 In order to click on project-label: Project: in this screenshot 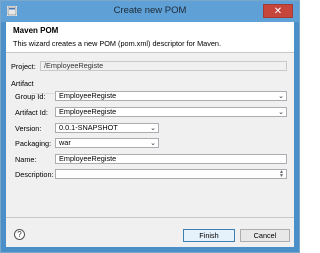, I will do `click(23, 66)`.